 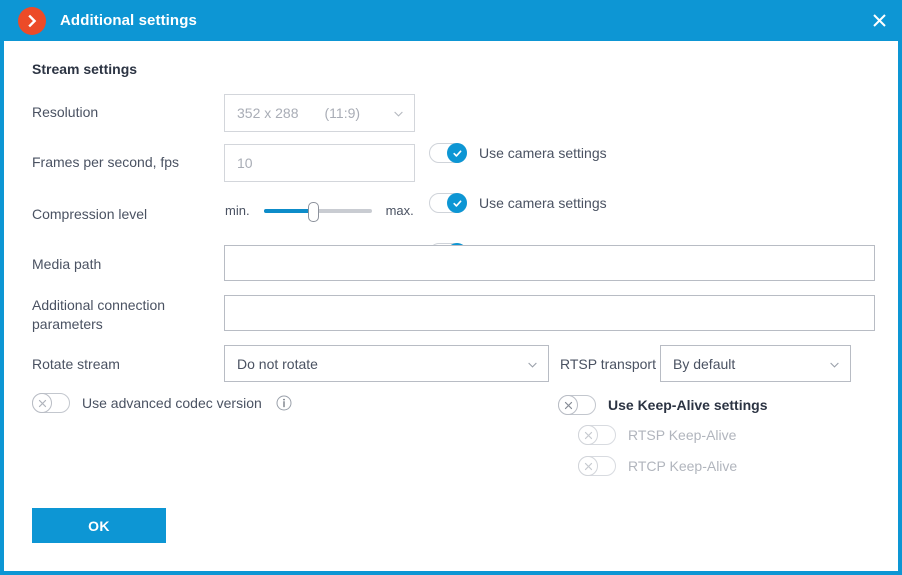 I want to click on compression-slider-fill, so click(x=288, y=210).